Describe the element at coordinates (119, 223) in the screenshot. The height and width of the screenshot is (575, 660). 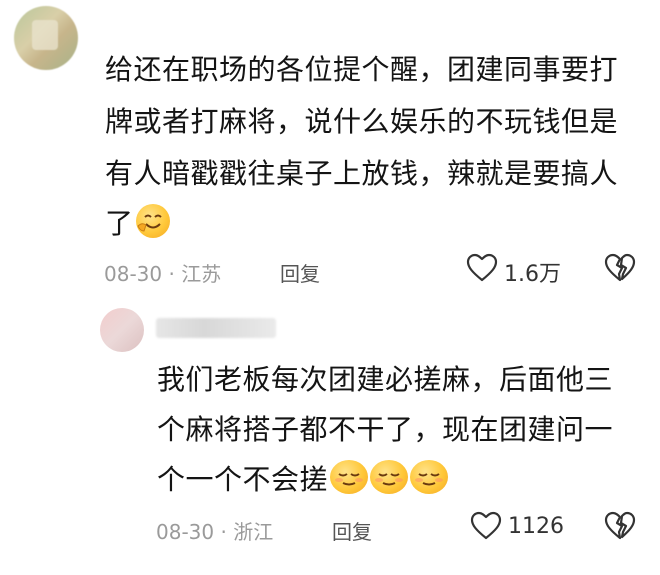
I see `comment-text-tail: 了` at that location.